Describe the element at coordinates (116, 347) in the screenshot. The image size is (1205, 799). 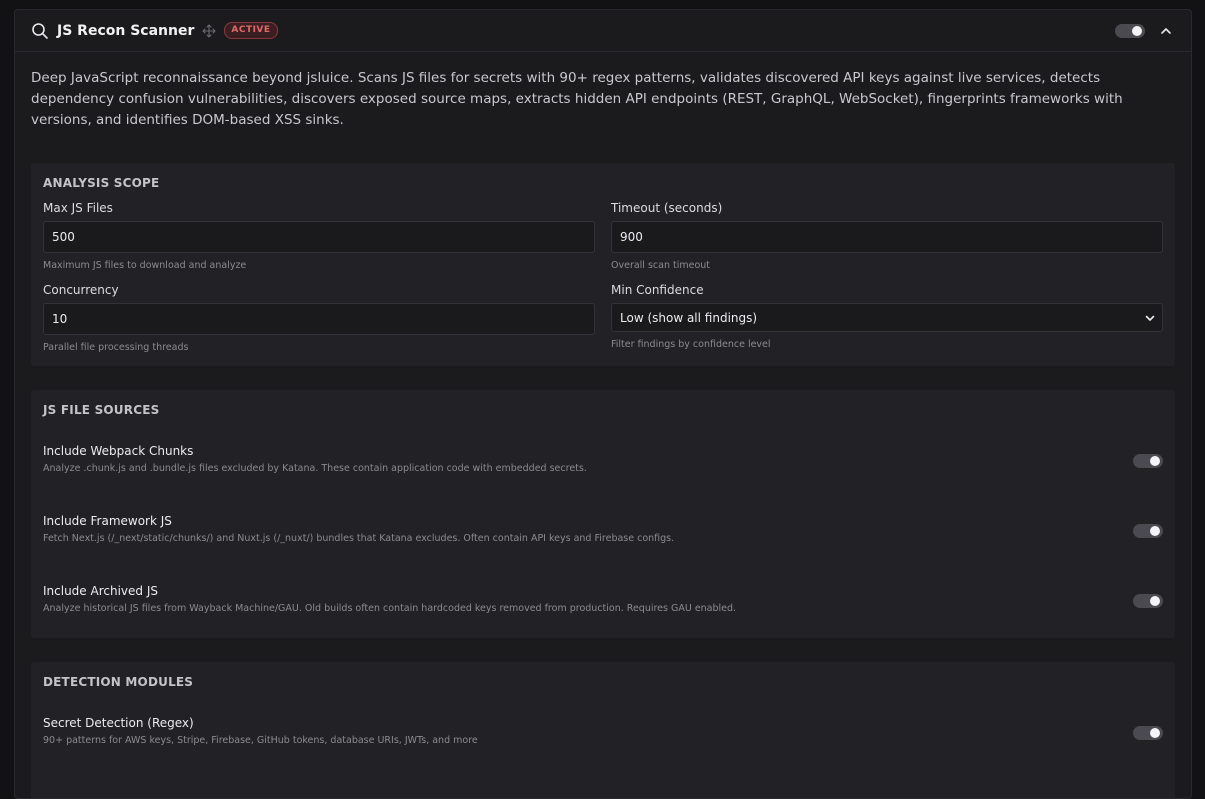
I see `concurrency-hint: Parallel file processing threads` at that location.